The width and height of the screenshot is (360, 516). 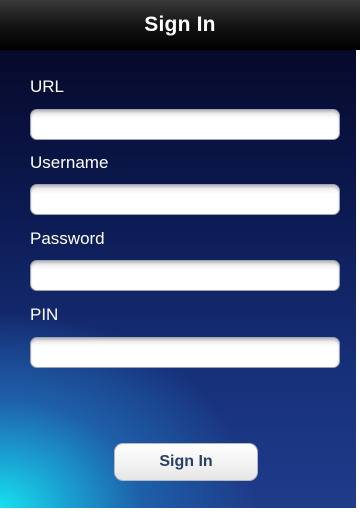 I want to click on page-title: Sign In, so click(x=180, y=24).